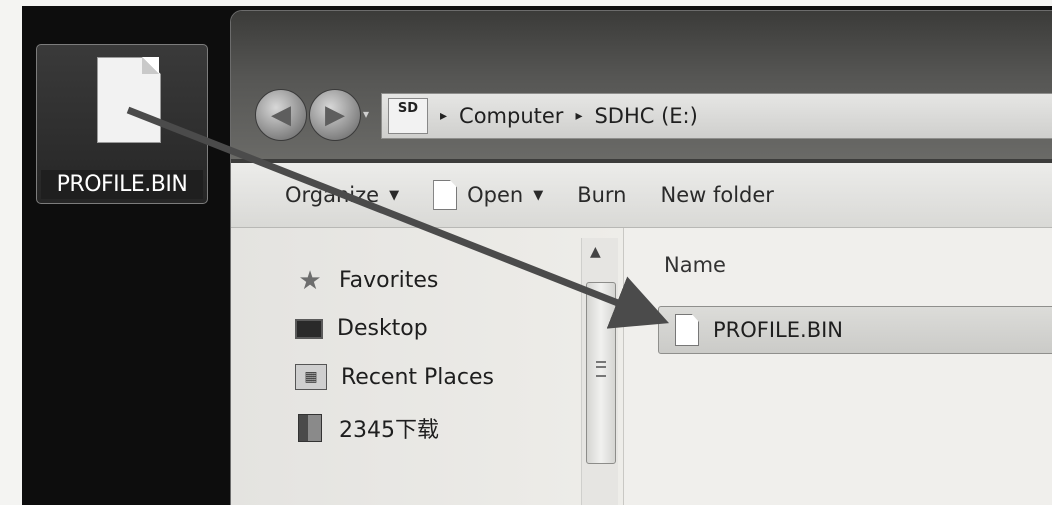  Describe the element at coordinates (150, 65) in the screenshot. I see `document-fold` at that location.